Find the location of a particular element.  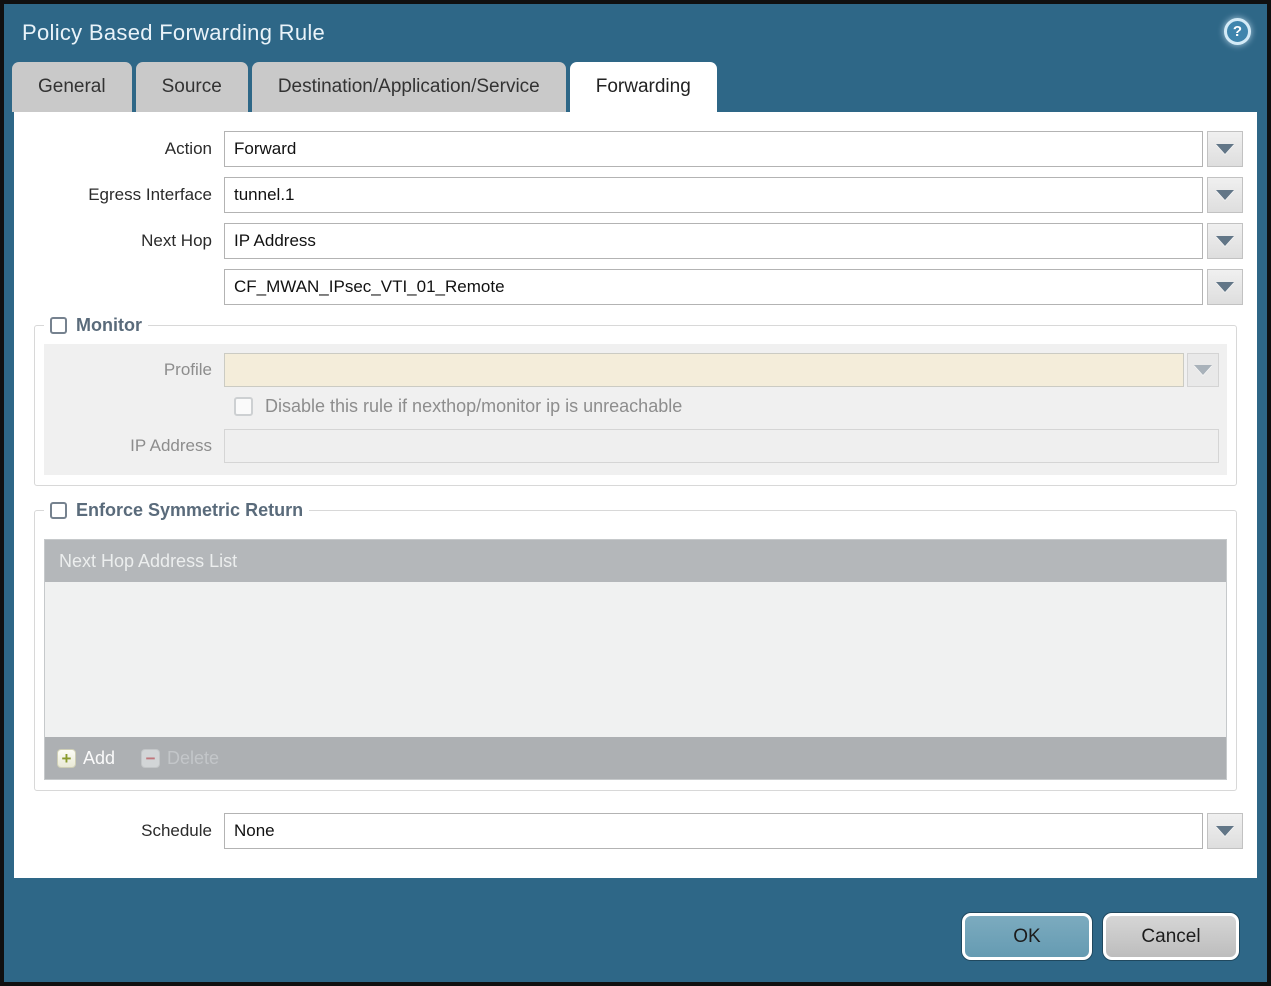

next-hop-address-list-footer: + Add − Delete is located at coordinates (635, 758).